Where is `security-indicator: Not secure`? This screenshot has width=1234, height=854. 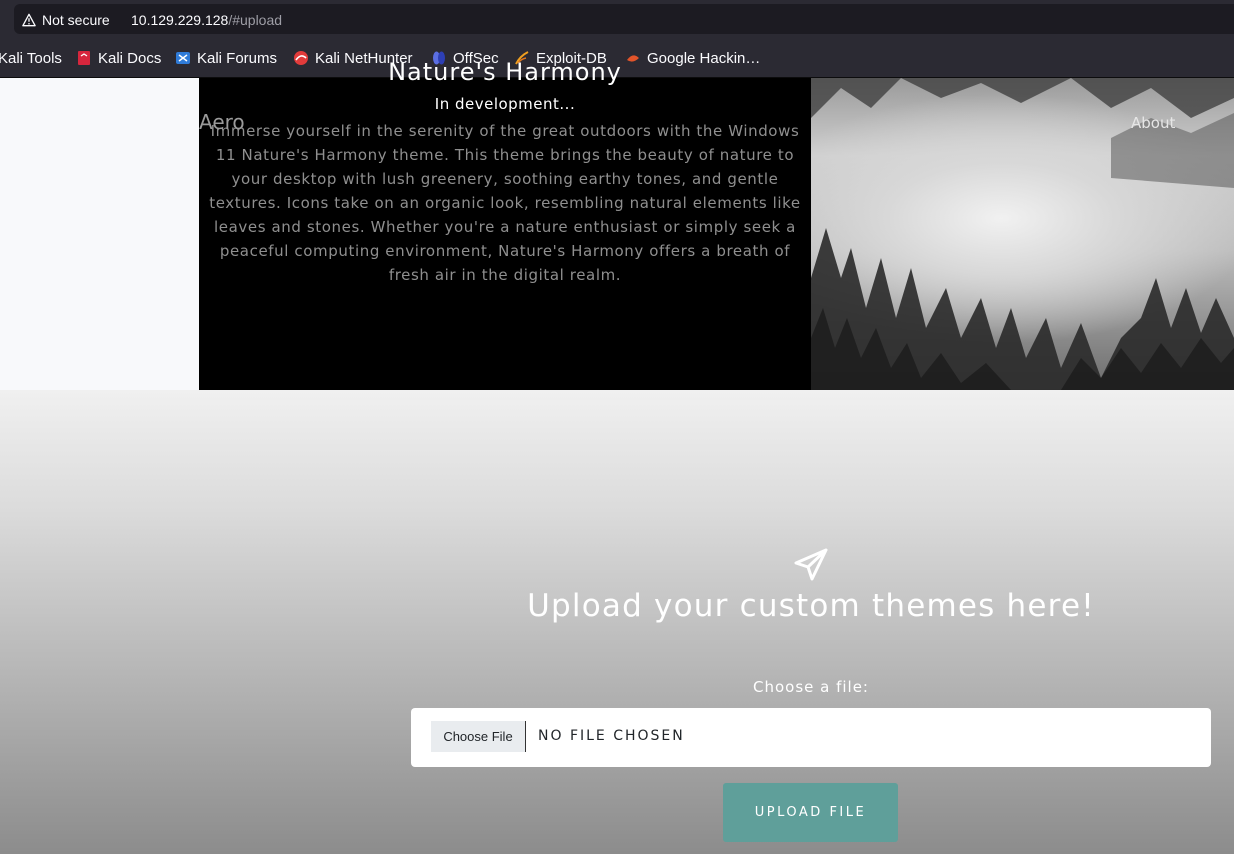
security-indicator: Not secure is located at coordinates (66, 19).